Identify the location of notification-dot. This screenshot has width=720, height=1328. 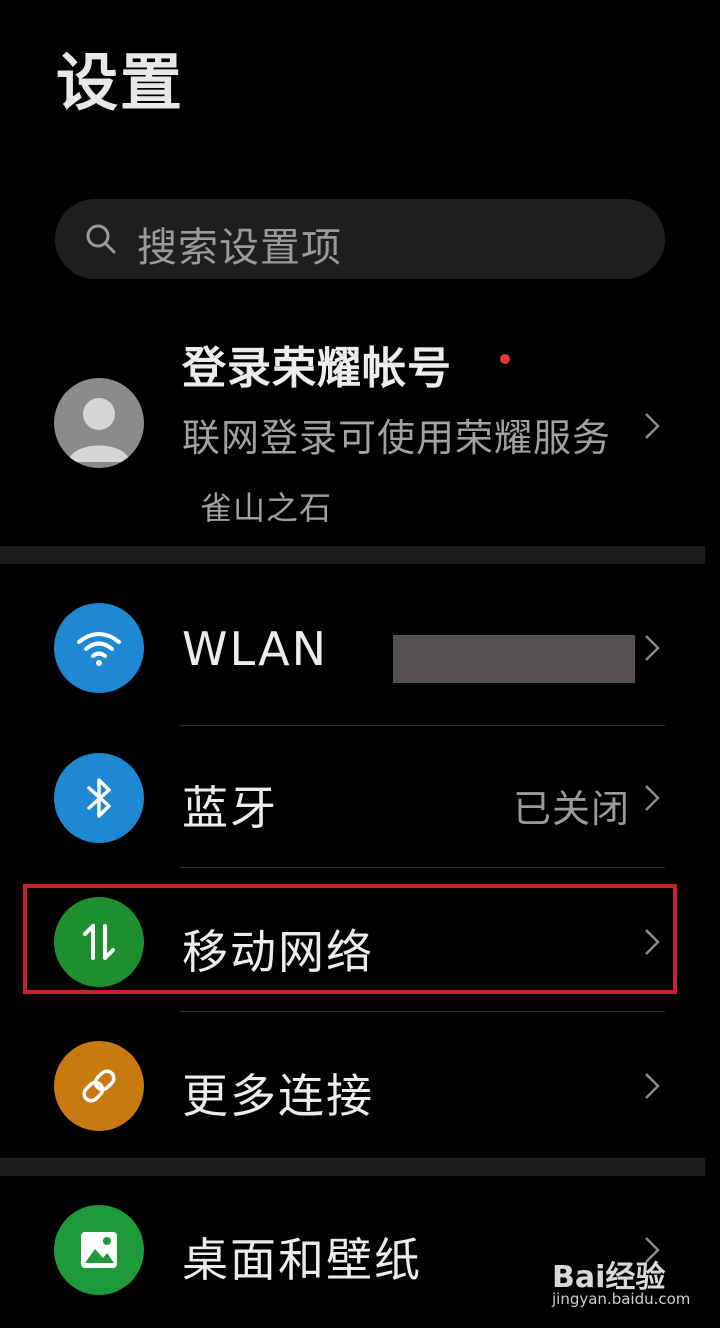
(505, 359).